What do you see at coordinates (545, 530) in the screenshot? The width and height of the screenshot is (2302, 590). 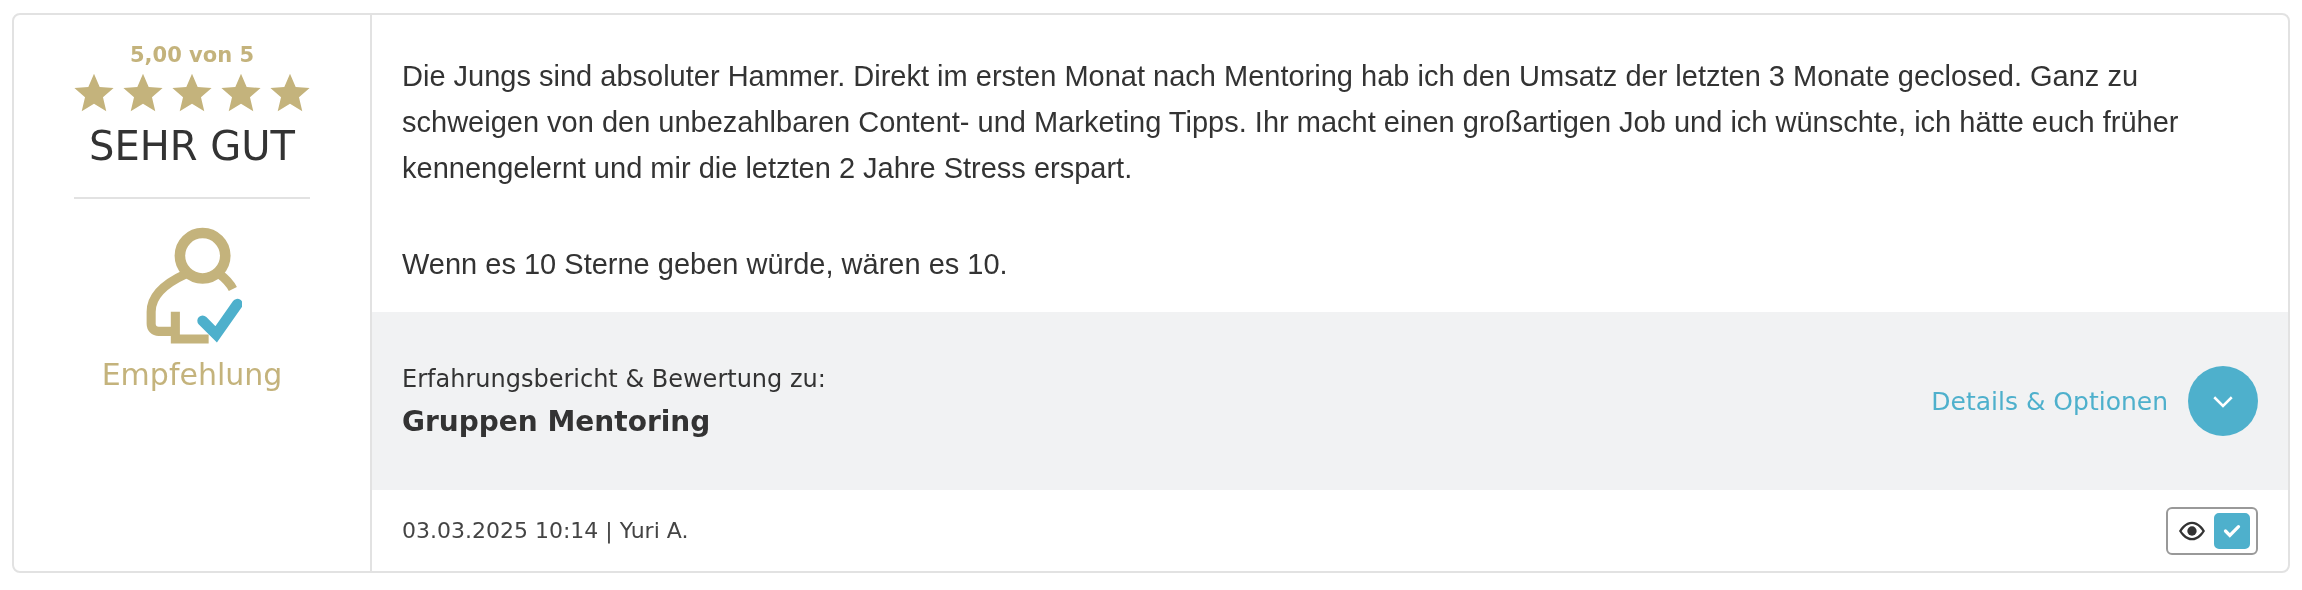 I see `review-meta: 03.03.2025 10:14 | Yuri A.` at bounding box center [545, 530].